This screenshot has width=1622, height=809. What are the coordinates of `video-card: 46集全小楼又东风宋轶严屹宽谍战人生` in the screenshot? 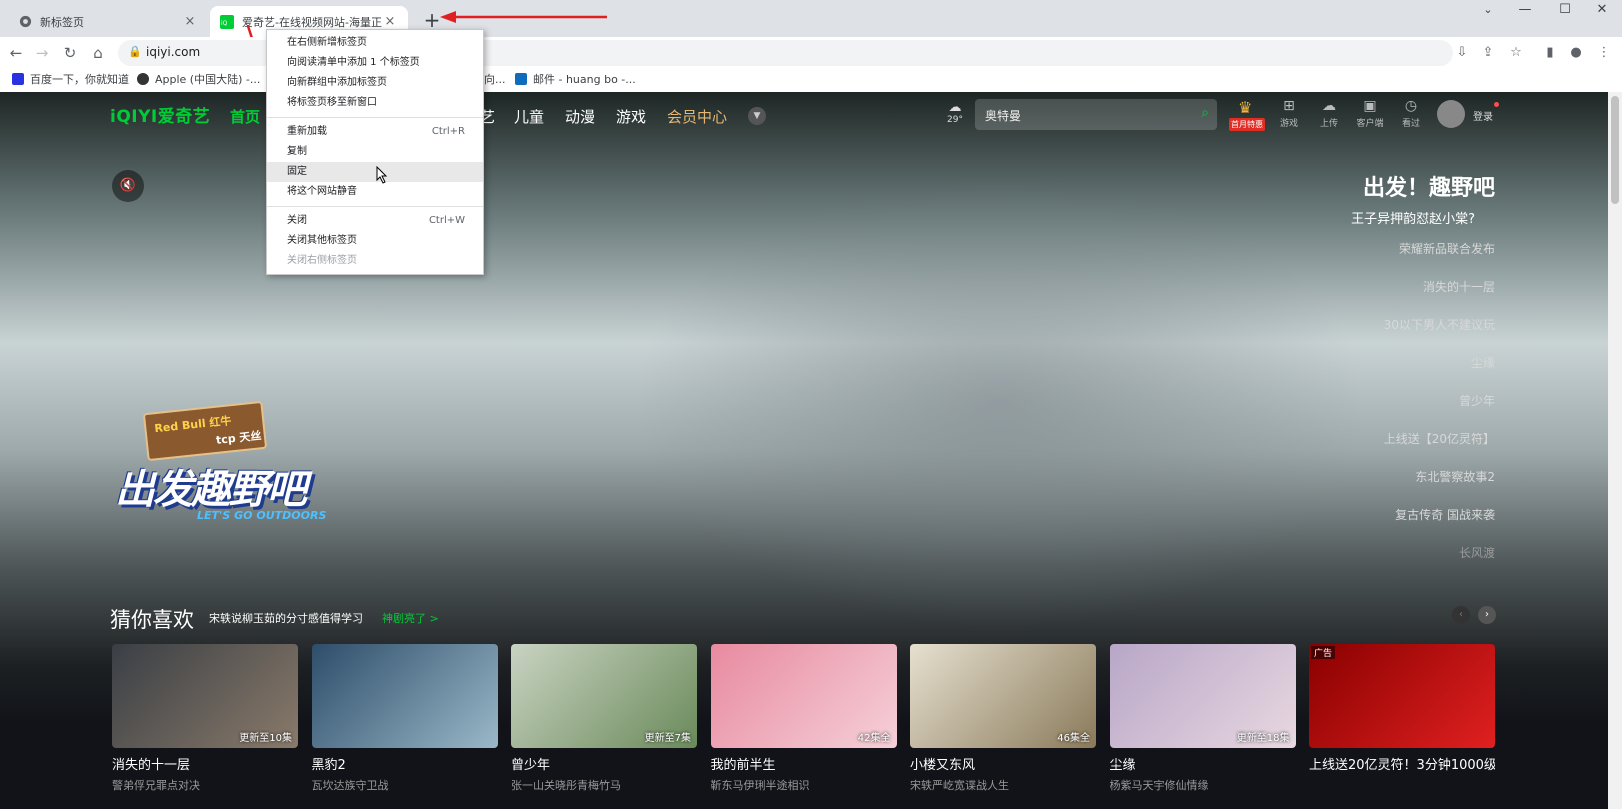 It's located at (1003, 718).